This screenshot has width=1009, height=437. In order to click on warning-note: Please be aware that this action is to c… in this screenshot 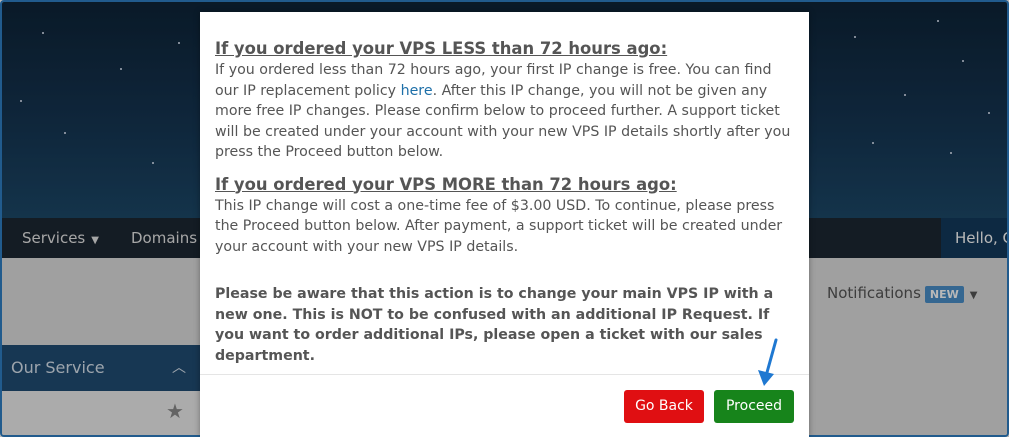, I will do `click(494, 325)`.